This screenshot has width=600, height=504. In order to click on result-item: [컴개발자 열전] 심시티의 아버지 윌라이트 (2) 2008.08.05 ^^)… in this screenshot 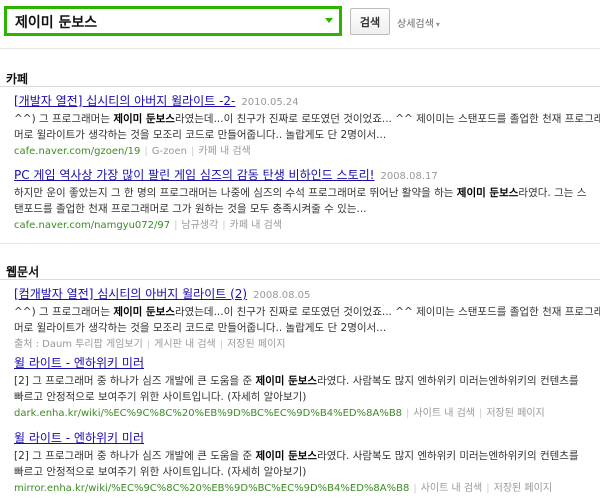, I will do `click(307, 319)`.